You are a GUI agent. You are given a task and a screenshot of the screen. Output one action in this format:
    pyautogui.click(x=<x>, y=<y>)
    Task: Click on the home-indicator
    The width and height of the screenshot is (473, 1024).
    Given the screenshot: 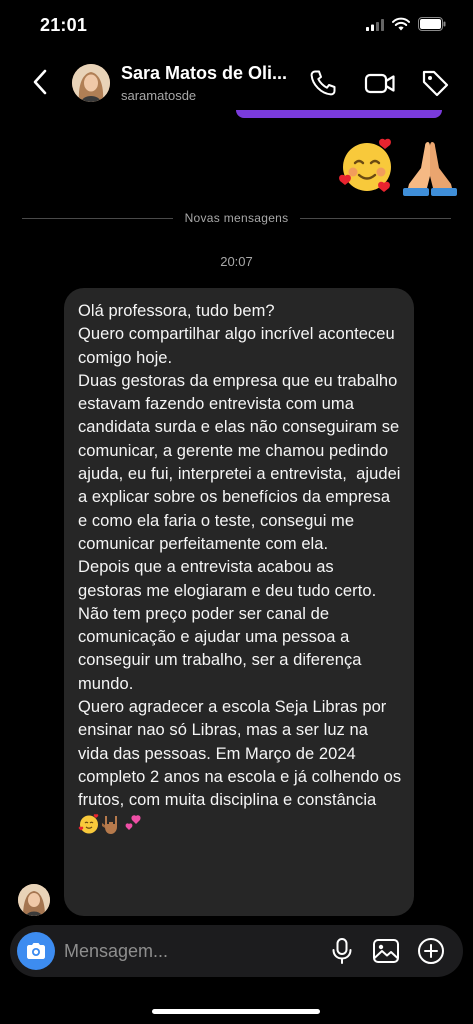 What is the action you would take?
    pyautogui.click(x=236, y=1011)
    